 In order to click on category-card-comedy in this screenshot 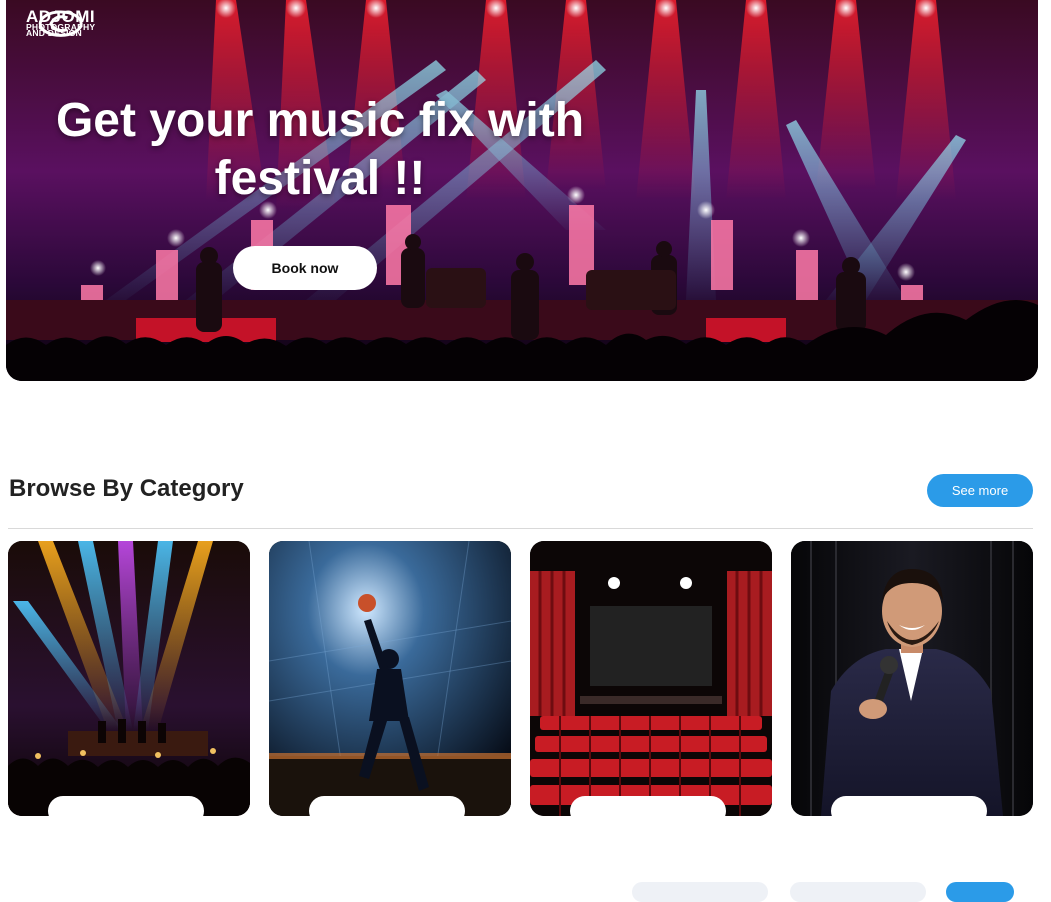, I will do `click(912, 678)`.